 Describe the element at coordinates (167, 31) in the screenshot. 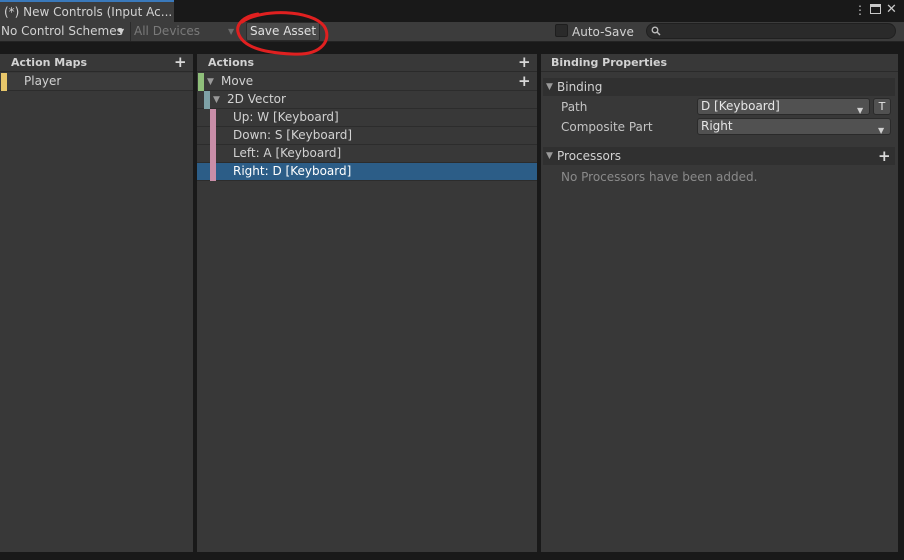

I see `devices-label: All Devices` at that location.